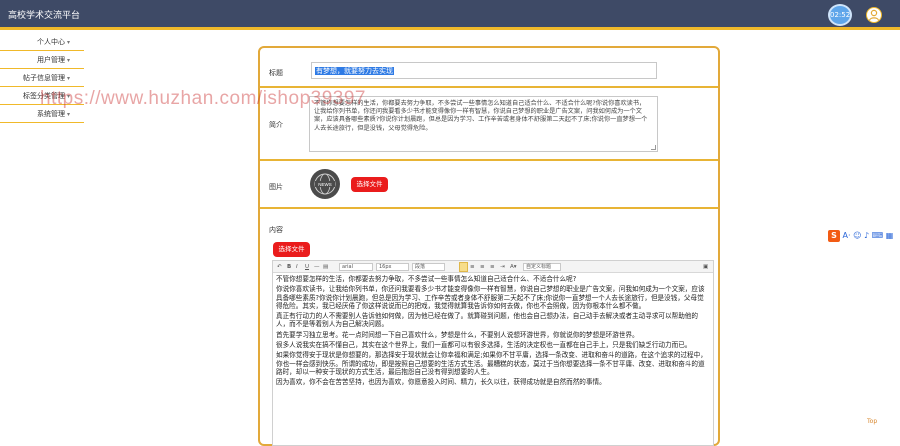 The height and width of the screenshot is (446, 900). I want to click on italic-icon: I, so click(297, 267).